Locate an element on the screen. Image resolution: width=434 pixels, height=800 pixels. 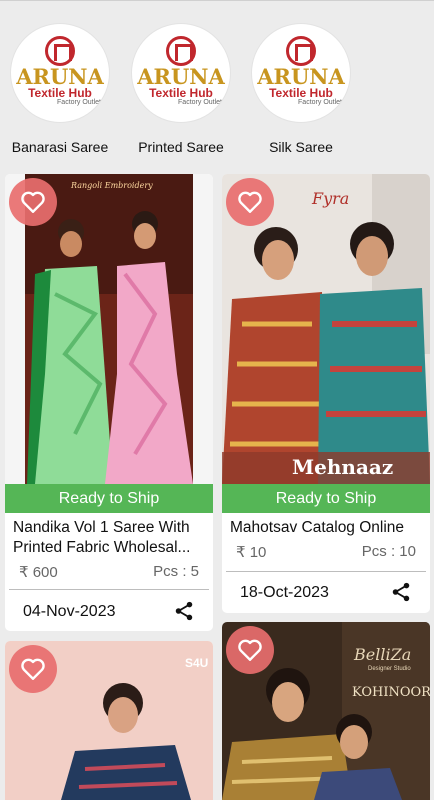
photo-brand: BelliZa is located at coordinates (382, 654).